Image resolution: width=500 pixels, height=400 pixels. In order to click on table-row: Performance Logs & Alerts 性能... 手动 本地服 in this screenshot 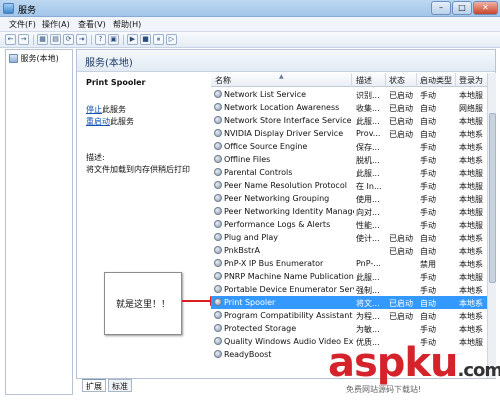, I will do `click(353, 224)`.